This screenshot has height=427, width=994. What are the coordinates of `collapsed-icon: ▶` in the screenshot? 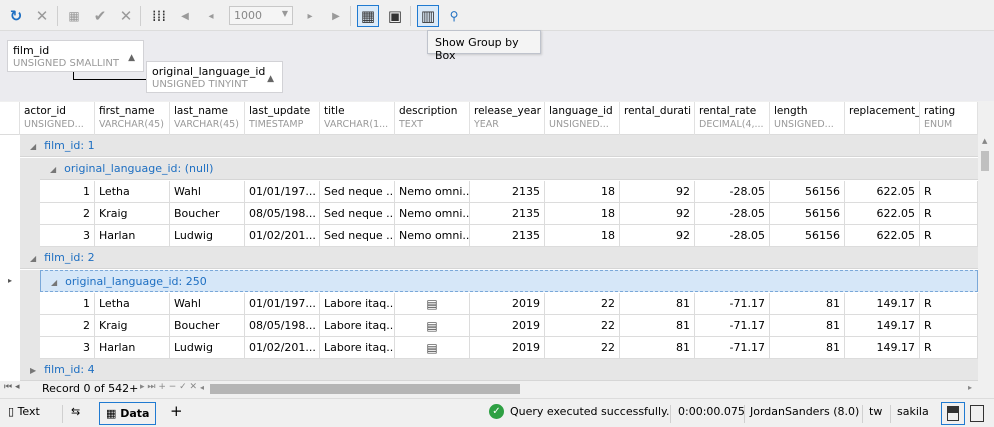 It's located at (33, 370).